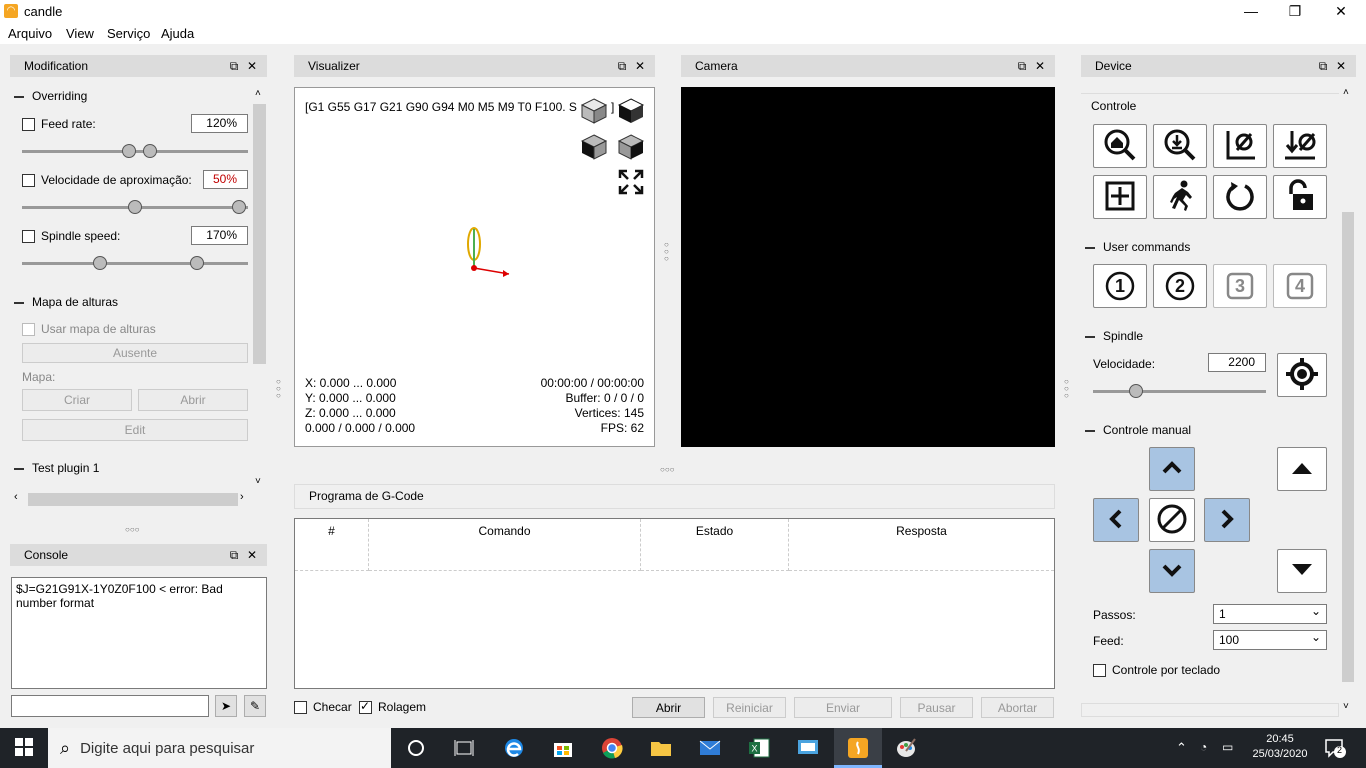 Image resolution: width=1366 pixels, height=768 pixels. What do you see at coordinates (278, 389) in the screenshot?
I see `left-splitter-grip-icon: ○ ○ ○` at bounding box center [278, 389].